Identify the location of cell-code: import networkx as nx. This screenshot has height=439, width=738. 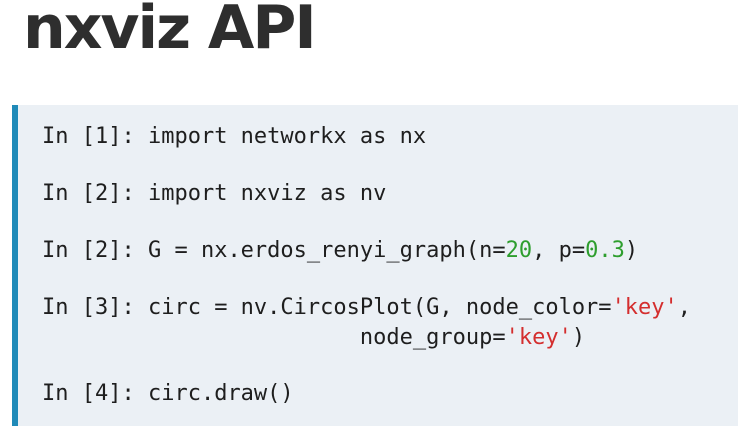
(287, 136).